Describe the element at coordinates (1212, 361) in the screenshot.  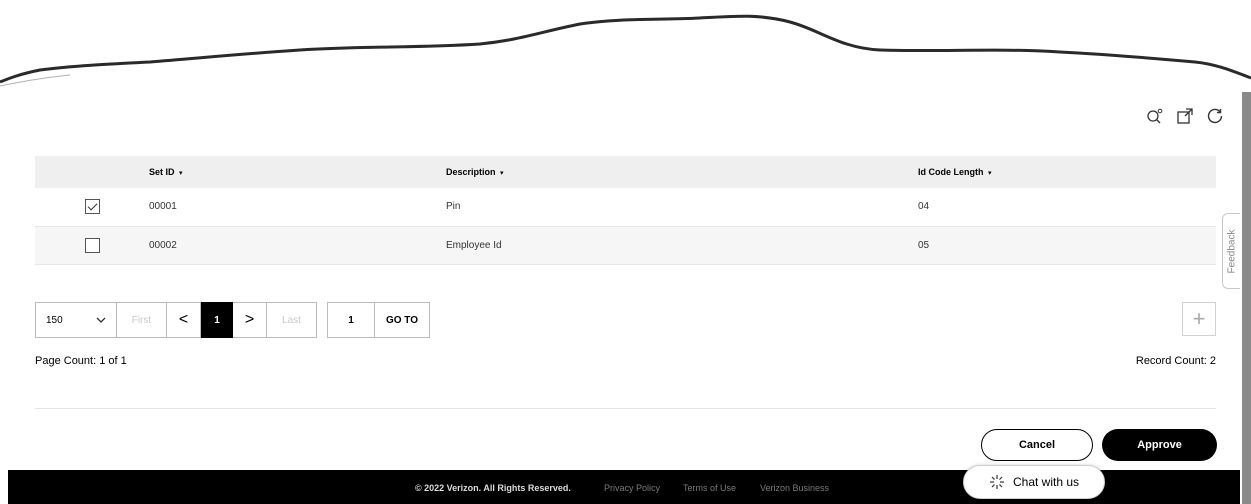
I see `record-count-value: 2` at that location.